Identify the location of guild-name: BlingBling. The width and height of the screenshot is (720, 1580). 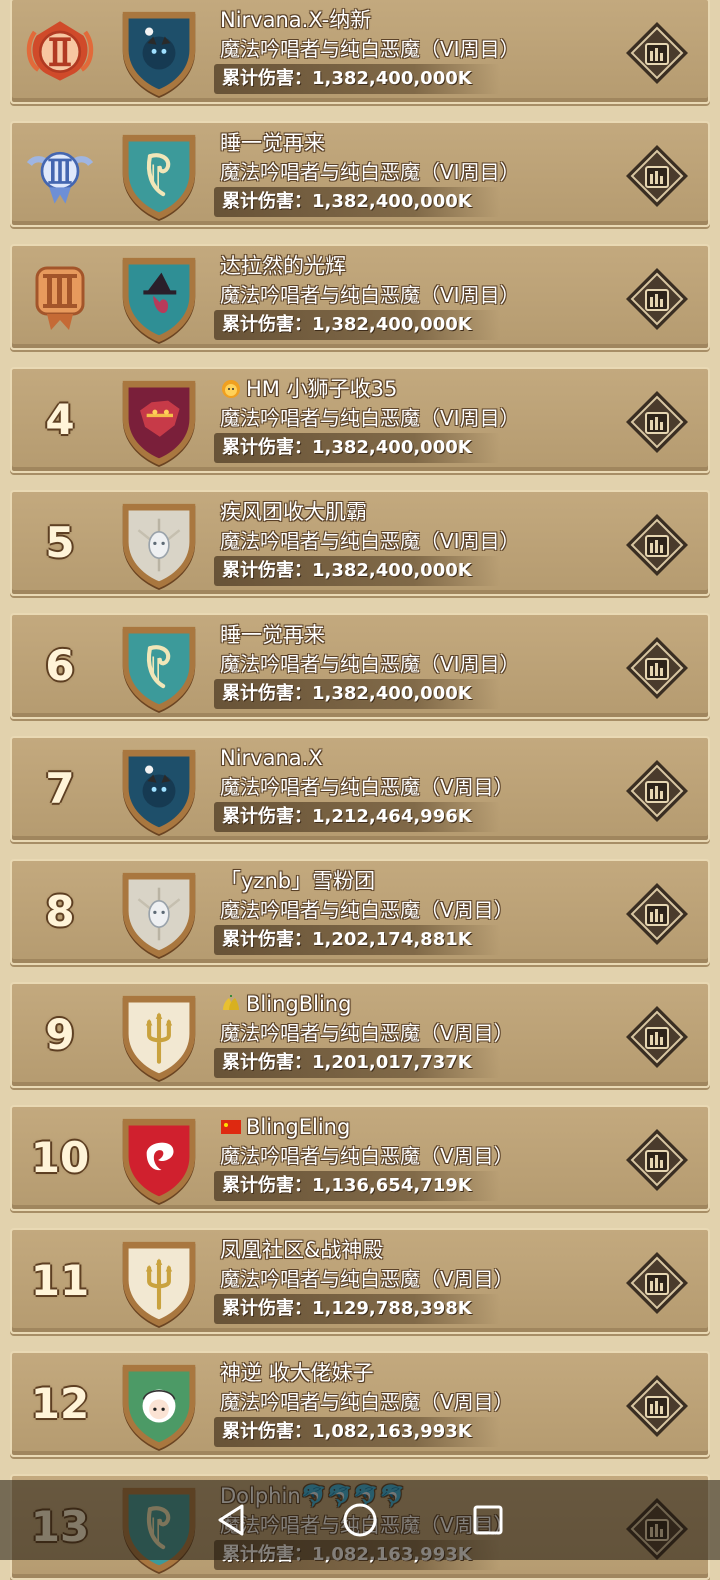
(420, 1004).